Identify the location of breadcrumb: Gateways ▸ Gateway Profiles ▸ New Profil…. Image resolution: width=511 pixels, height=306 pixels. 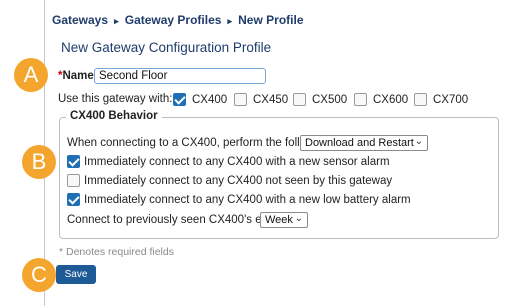
(178, 20).